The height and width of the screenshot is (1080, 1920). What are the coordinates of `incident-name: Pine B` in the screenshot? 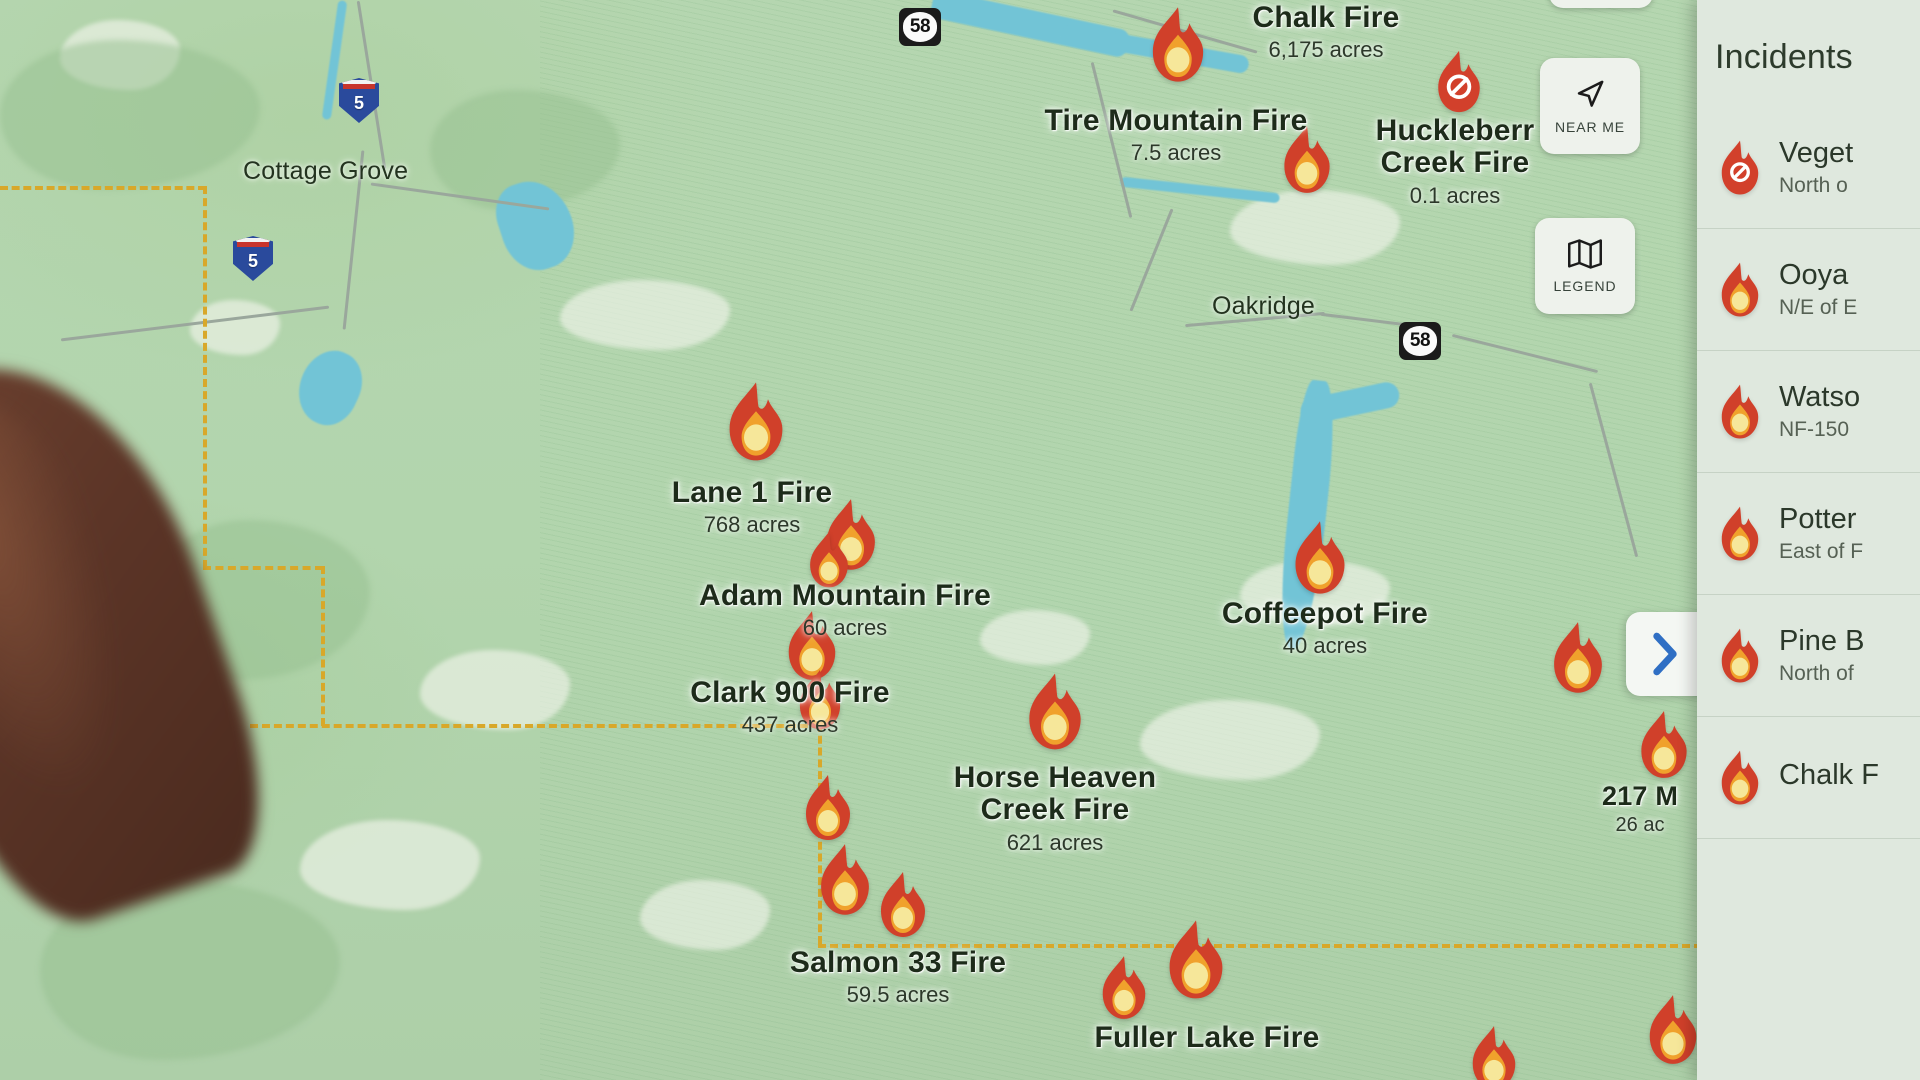 It's located at (1822, 640).